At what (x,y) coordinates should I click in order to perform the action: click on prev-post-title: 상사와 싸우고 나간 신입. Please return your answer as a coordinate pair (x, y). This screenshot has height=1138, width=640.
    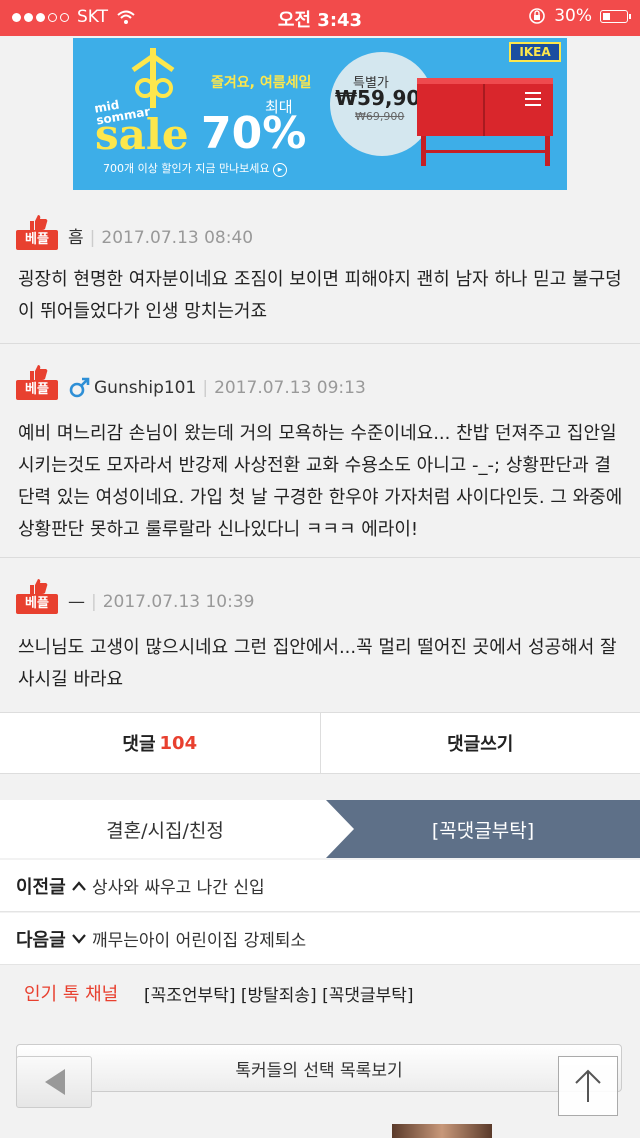
    Looking at the image, I should click on (178, 885).